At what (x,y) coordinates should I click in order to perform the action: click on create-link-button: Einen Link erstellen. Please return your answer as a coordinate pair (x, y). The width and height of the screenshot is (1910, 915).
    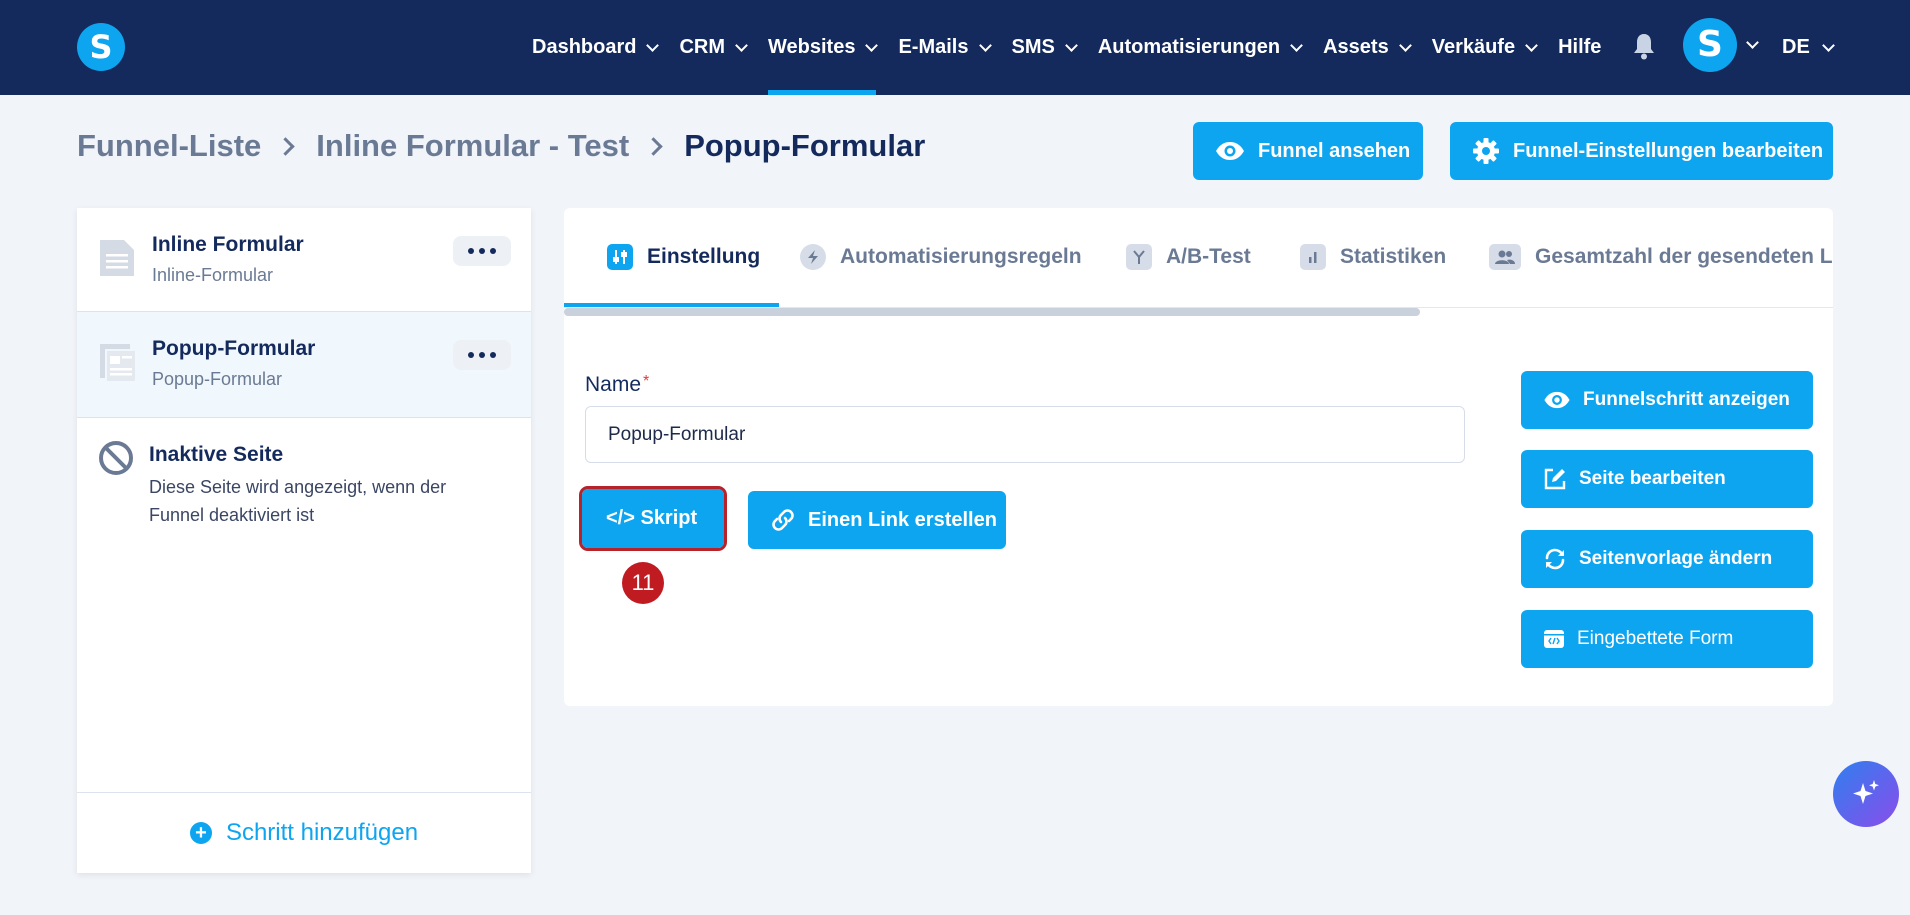
    Looking at the image, I should click on (877, 520).